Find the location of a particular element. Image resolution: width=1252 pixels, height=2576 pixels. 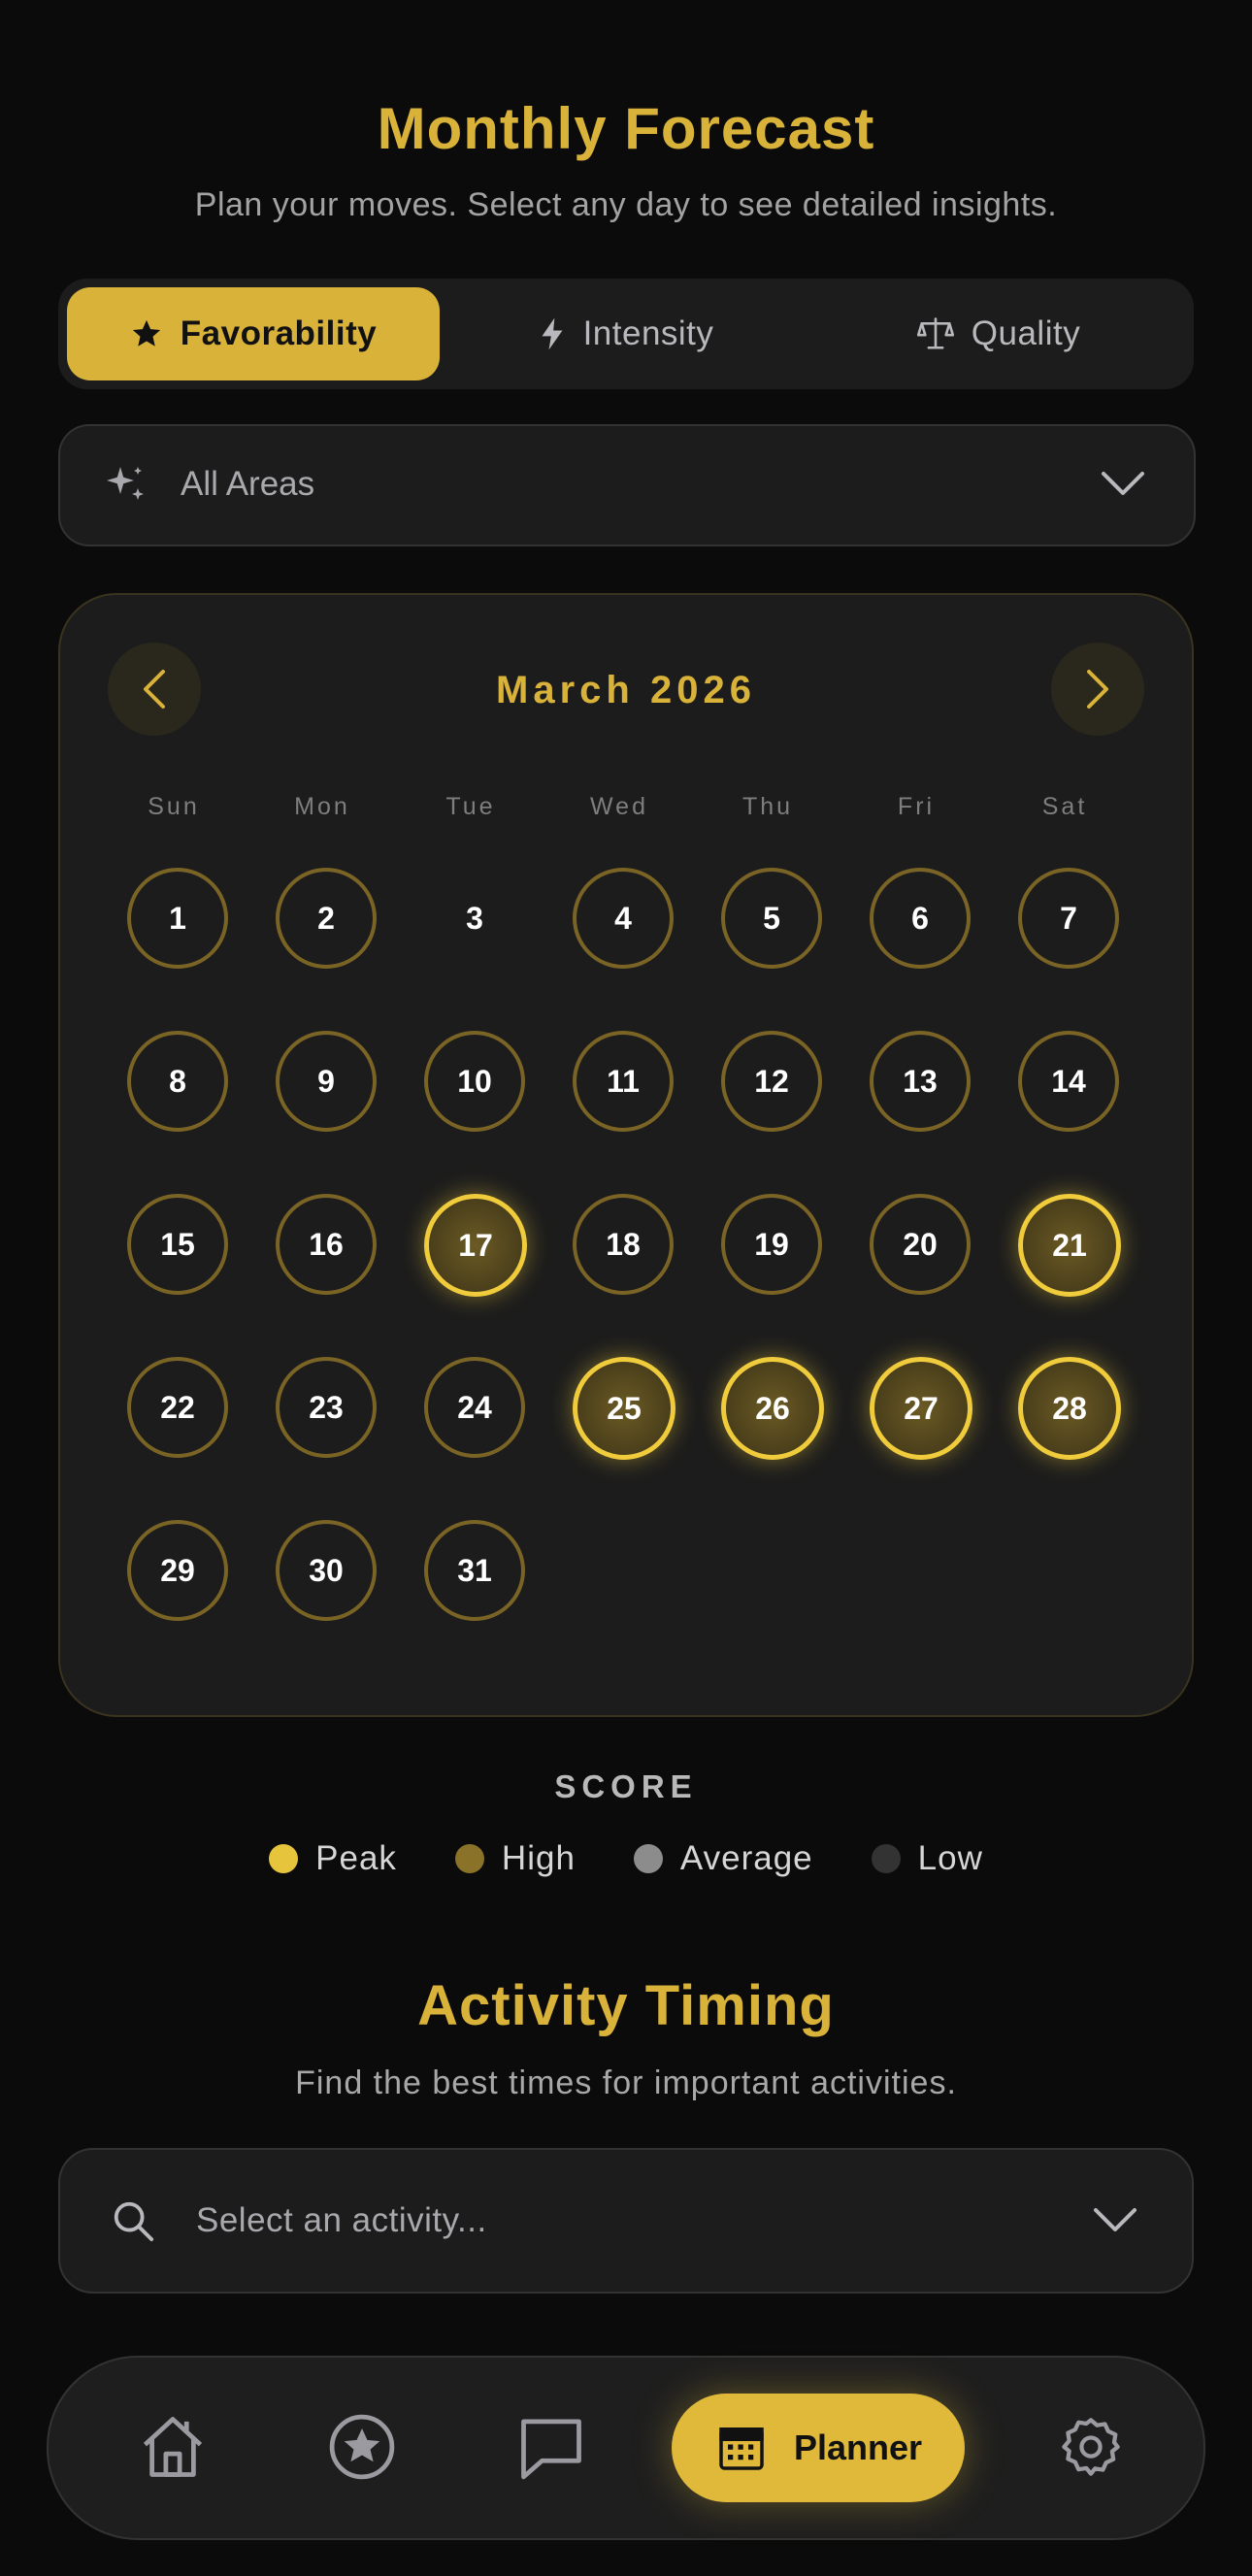

tab-quality: Quality is located at coordinates (998, 333).